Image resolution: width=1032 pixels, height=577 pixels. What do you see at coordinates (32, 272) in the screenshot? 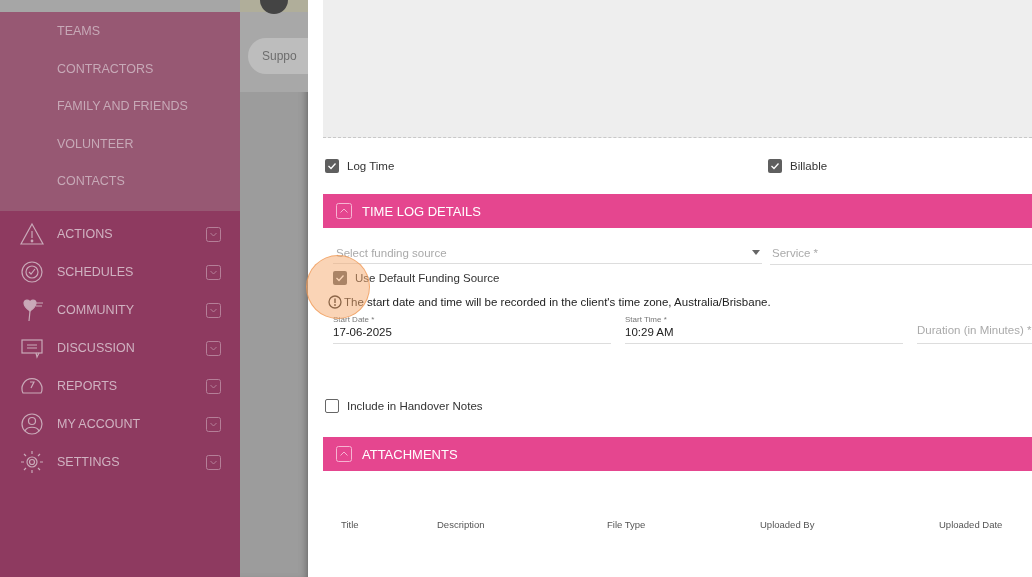
I see `clock-icon` at bounding box center [32, 272].